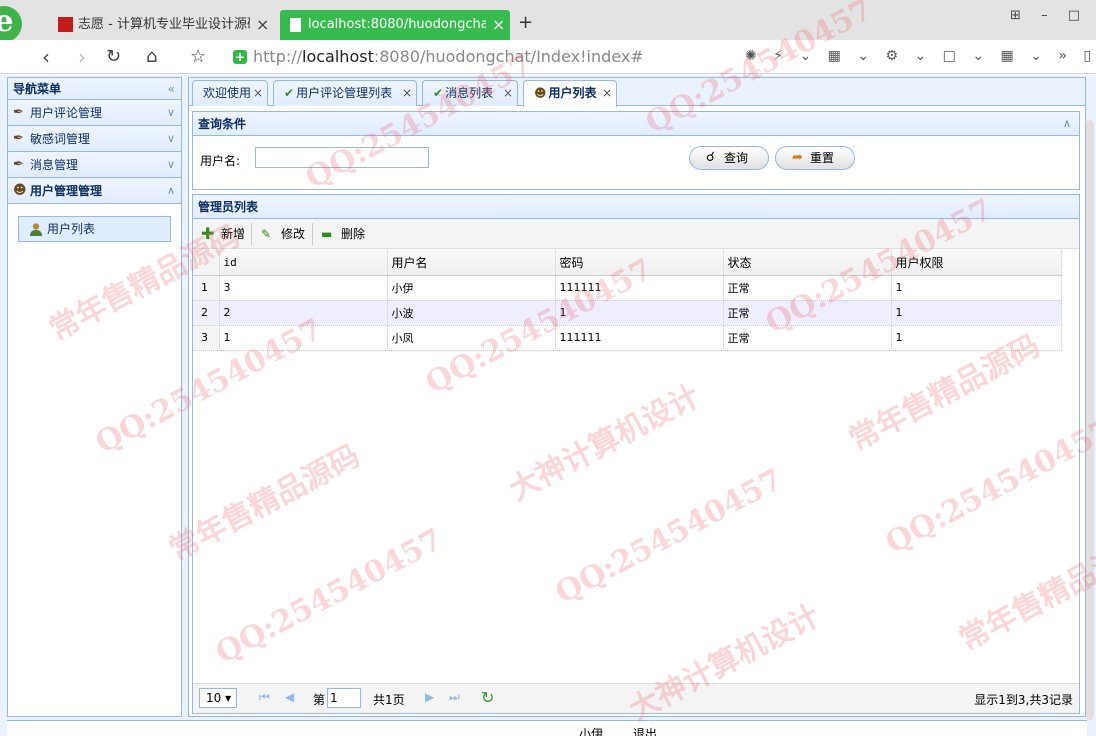 The width and height of the screenshot is (1096, 736). Describe the element at coordinates (487, 697) in the screenshot. I see `refresh-icon: ↻` at that location.